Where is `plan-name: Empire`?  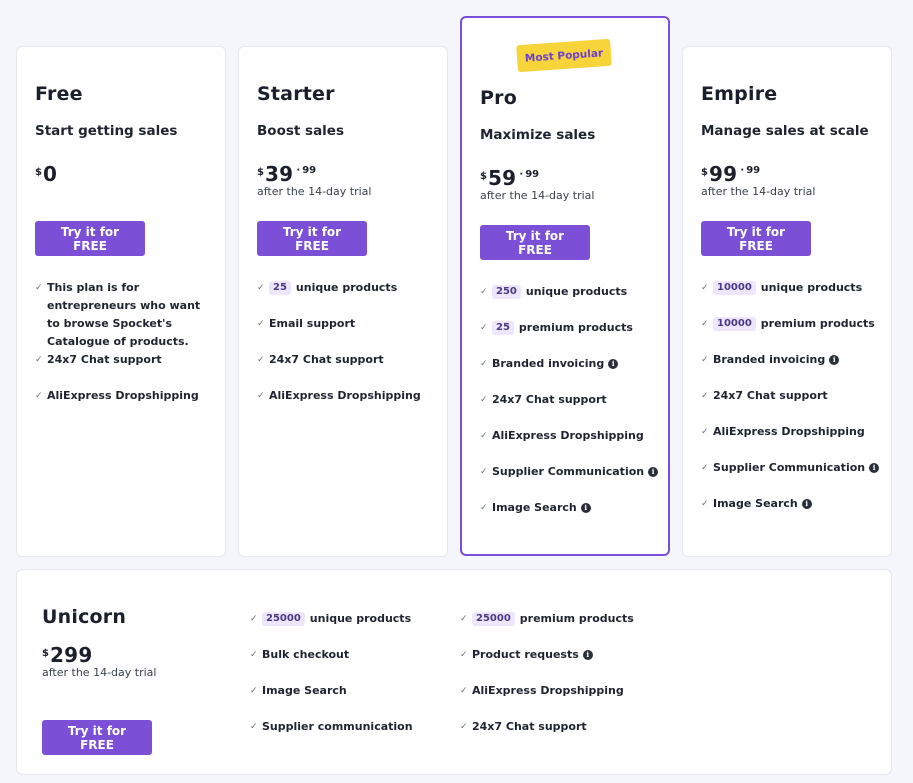
plan-name: Empire is located at coordinates (739, 94).